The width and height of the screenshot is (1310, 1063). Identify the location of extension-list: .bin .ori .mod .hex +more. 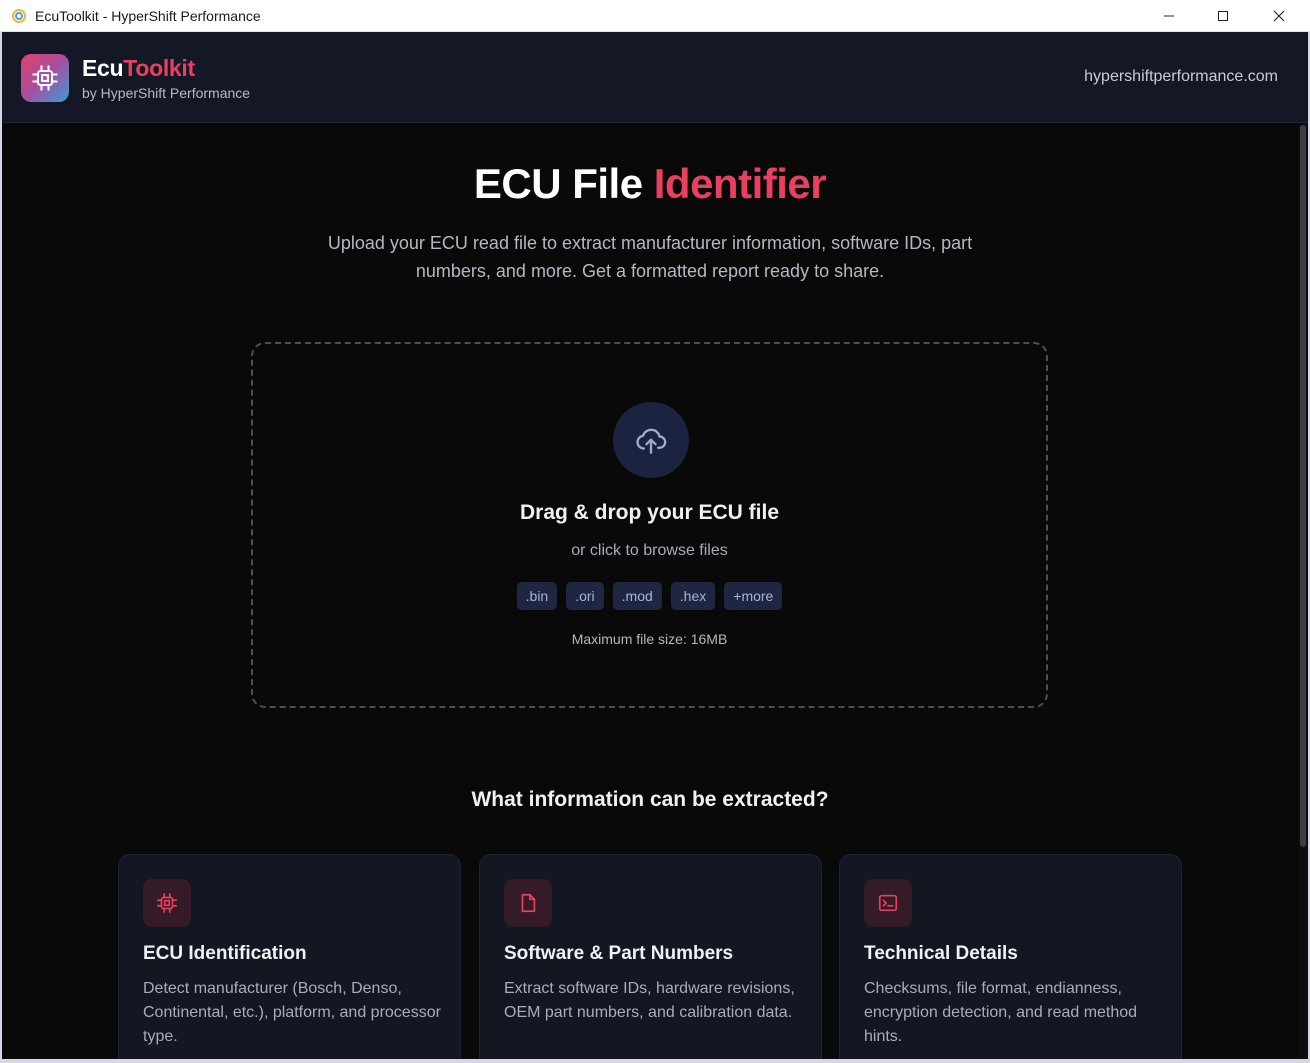
(649, 596).